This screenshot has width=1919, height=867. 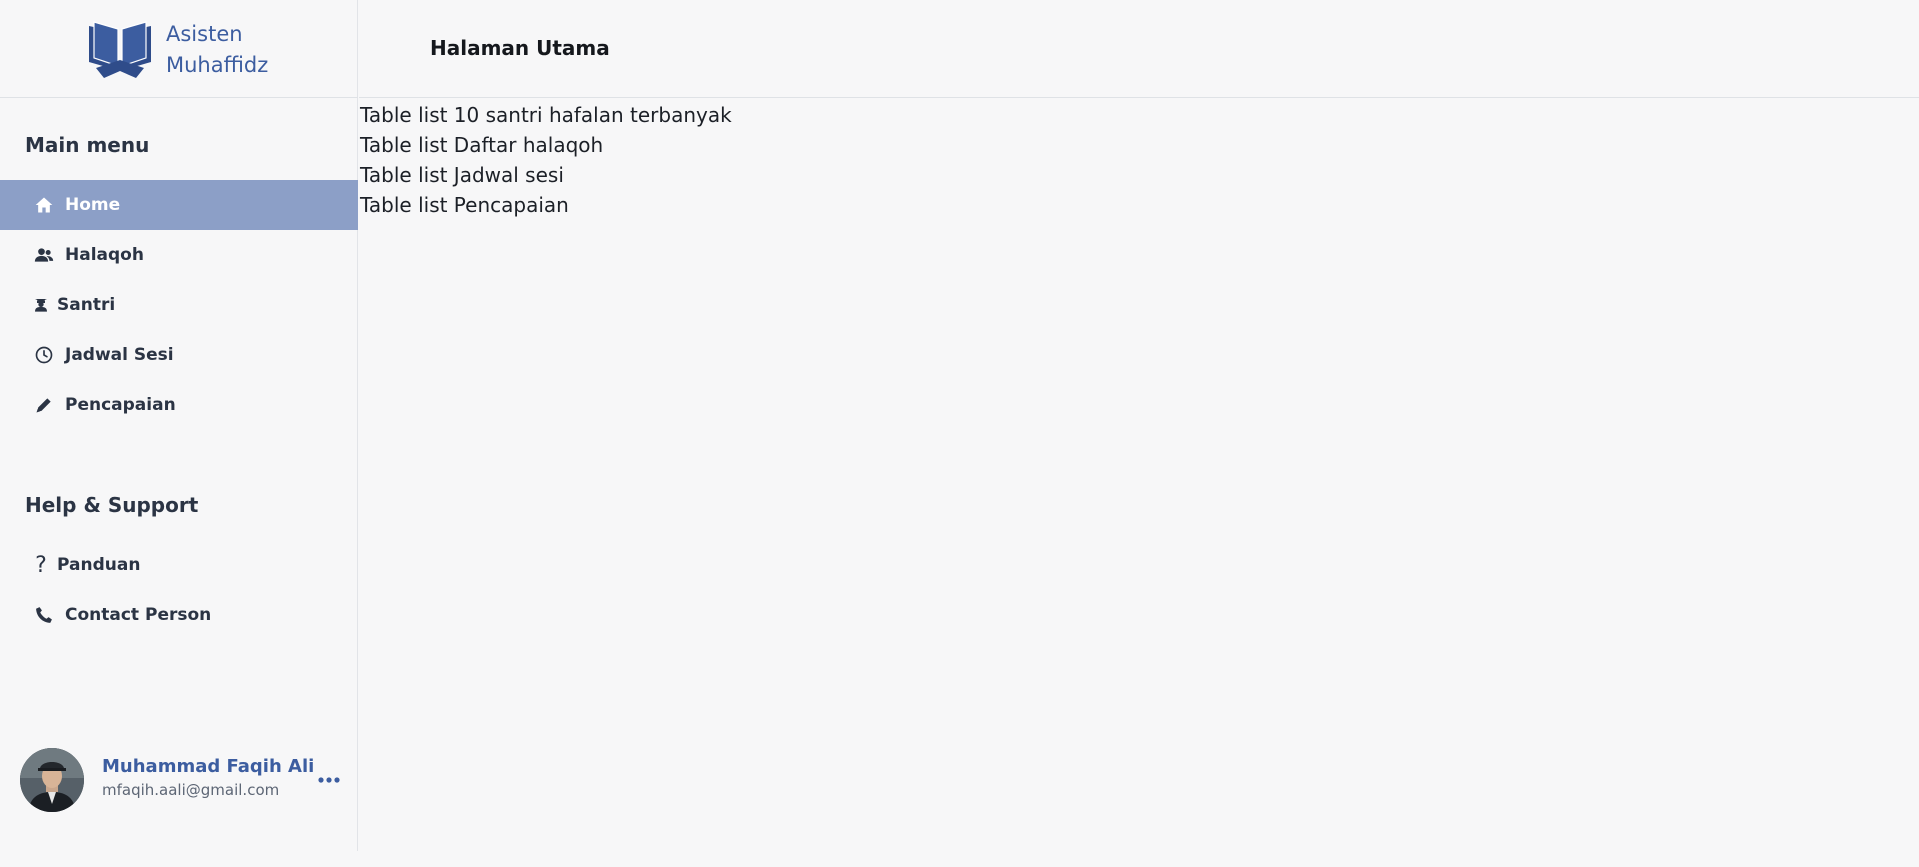 What do you see at coordinates (138, 615) in the screenshot?
I see `sidebar-item-label: Contact Person` at bounding box center [138, 615].